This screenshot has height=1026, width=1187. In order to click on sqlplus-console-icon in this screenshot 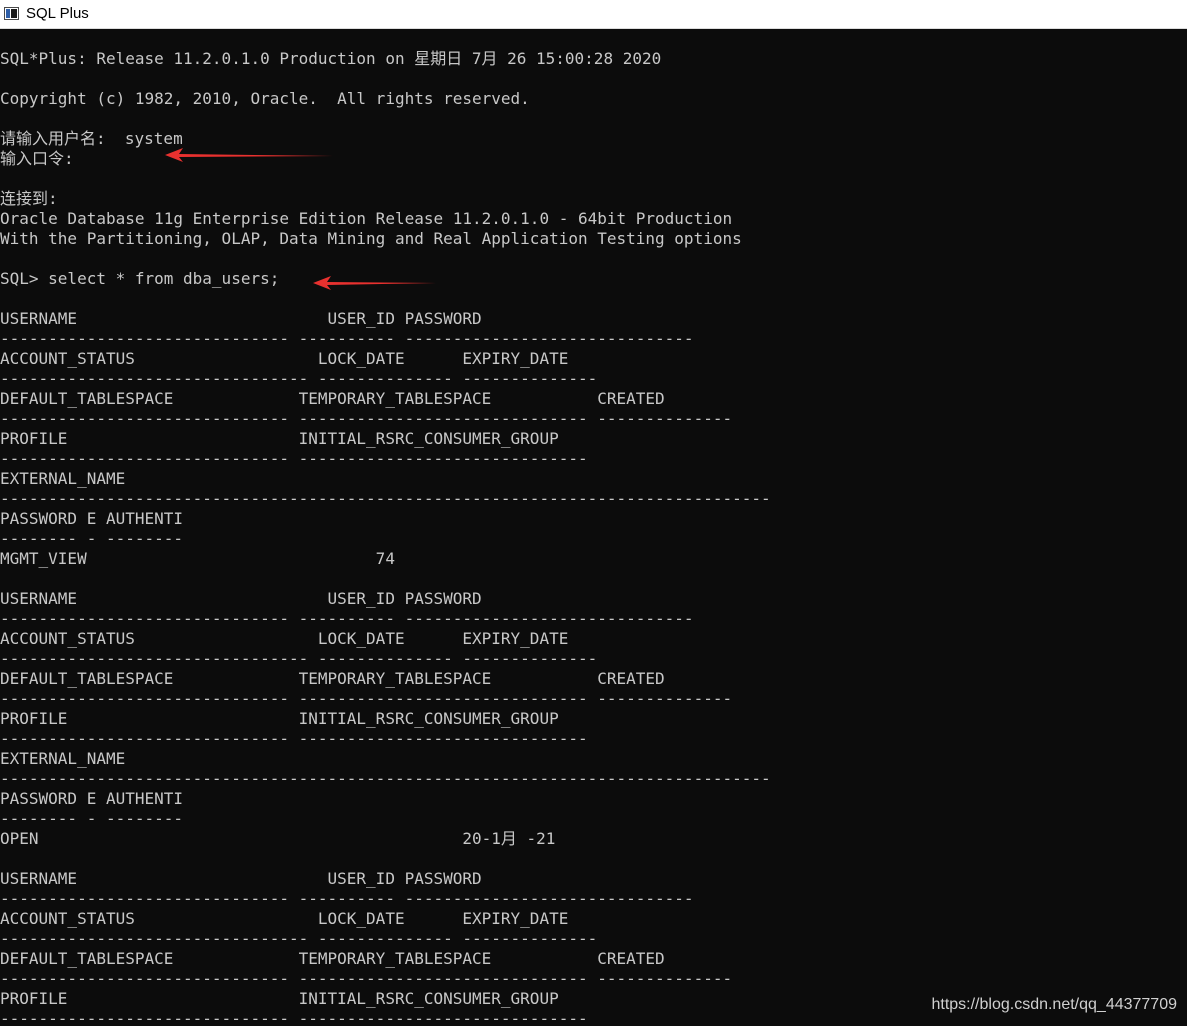, I will do `click(11, 13)`.